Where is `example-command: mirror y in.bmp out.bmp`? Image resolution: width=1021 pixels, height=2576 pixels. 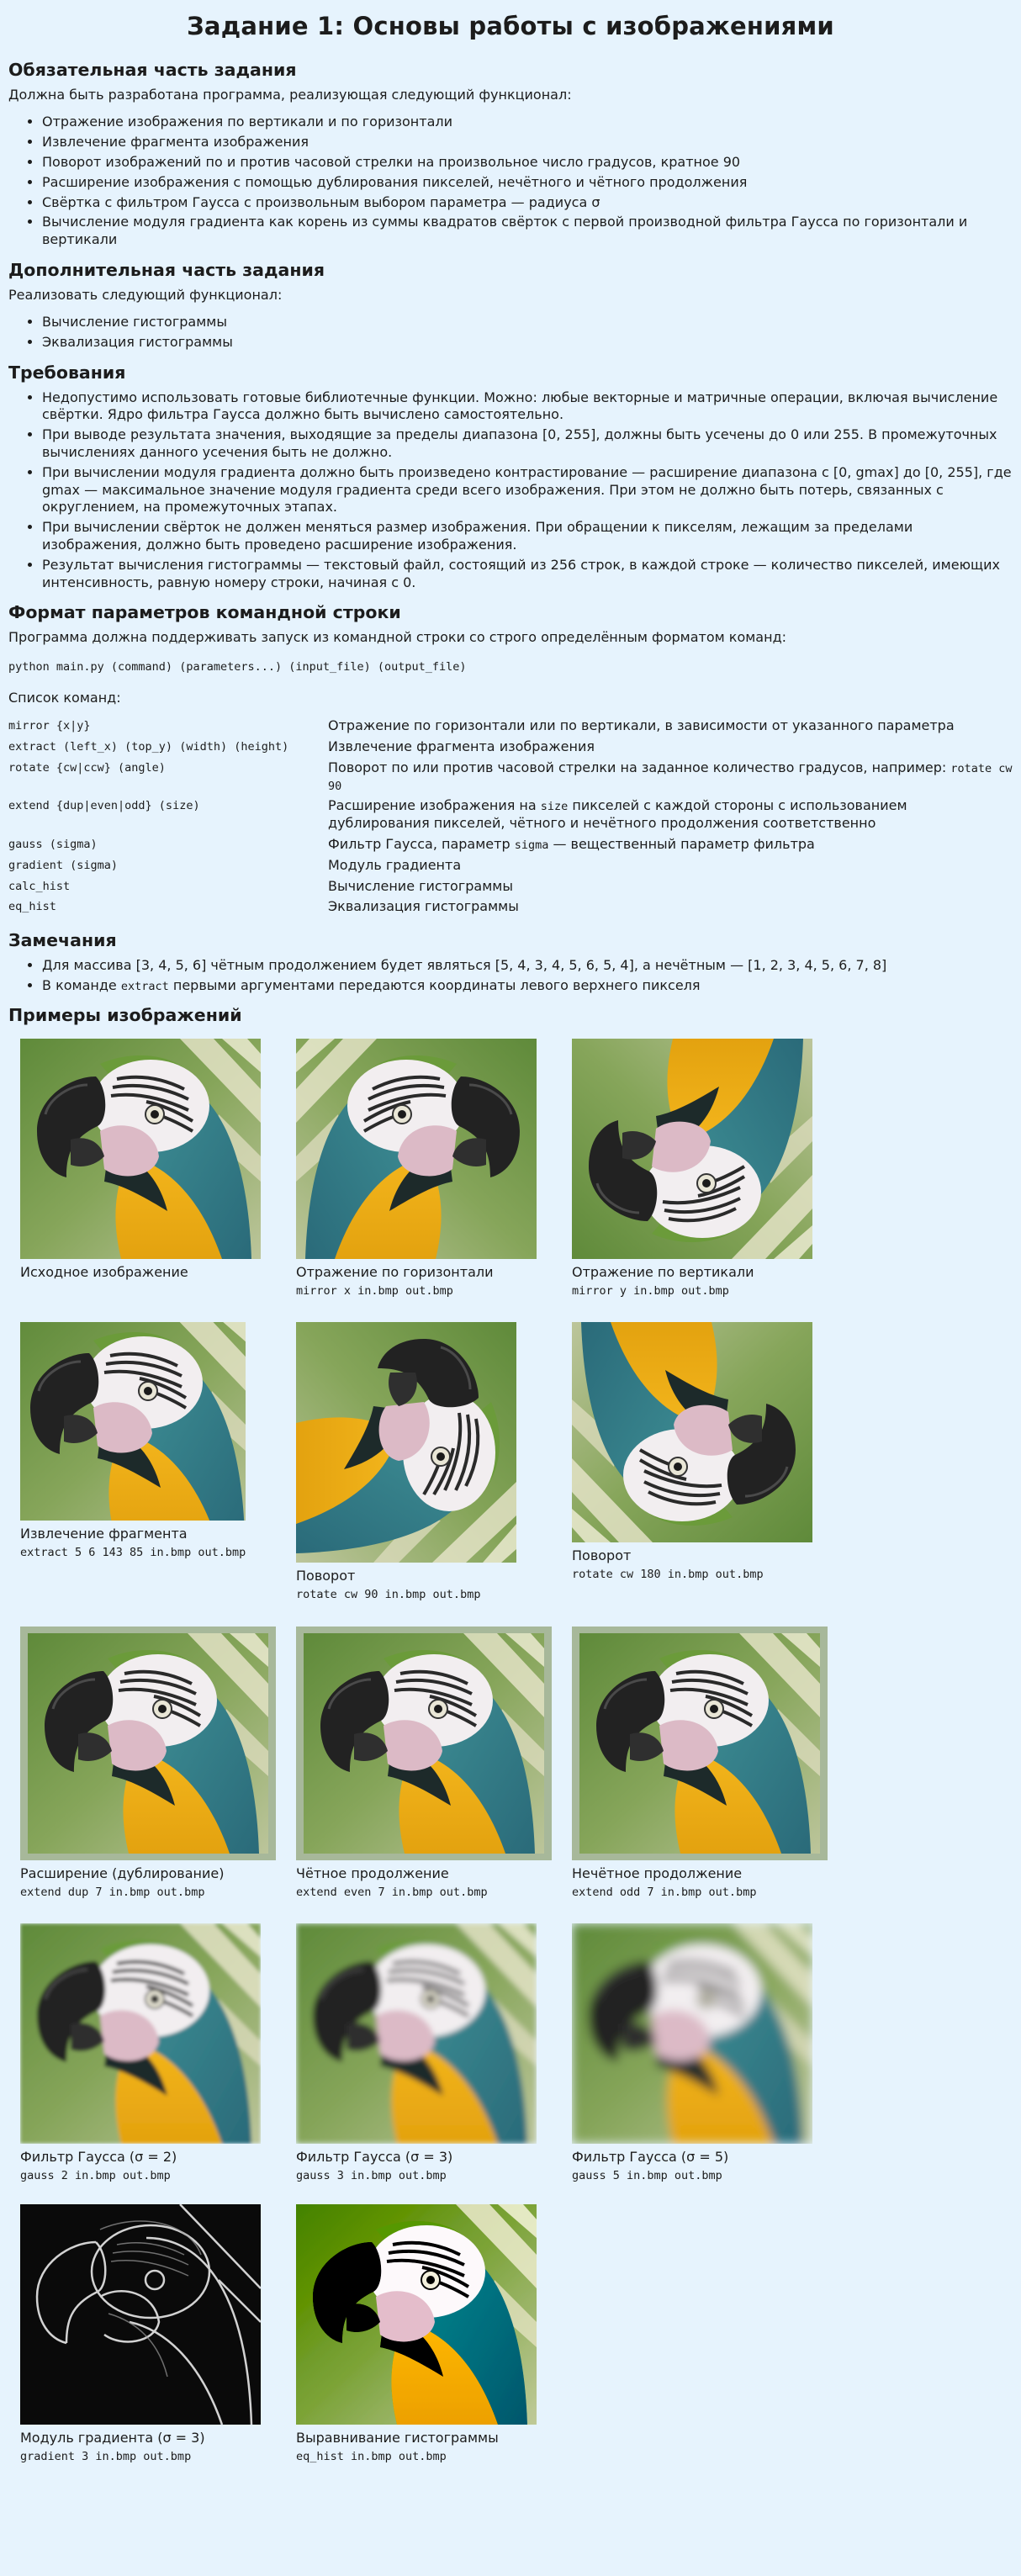
example-command: mirror y in.bmp out.bmp is located at coordinates (651, 1290).